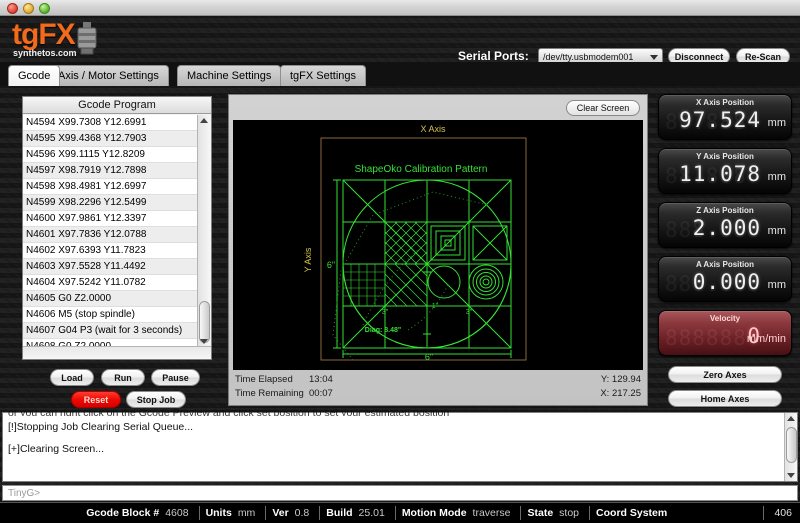 The width and height of the screenshot is (800, 523). Describe the element at coordinates (117, 352) in the screenshot. I see `gcode-list-hscrollbar` at that location.